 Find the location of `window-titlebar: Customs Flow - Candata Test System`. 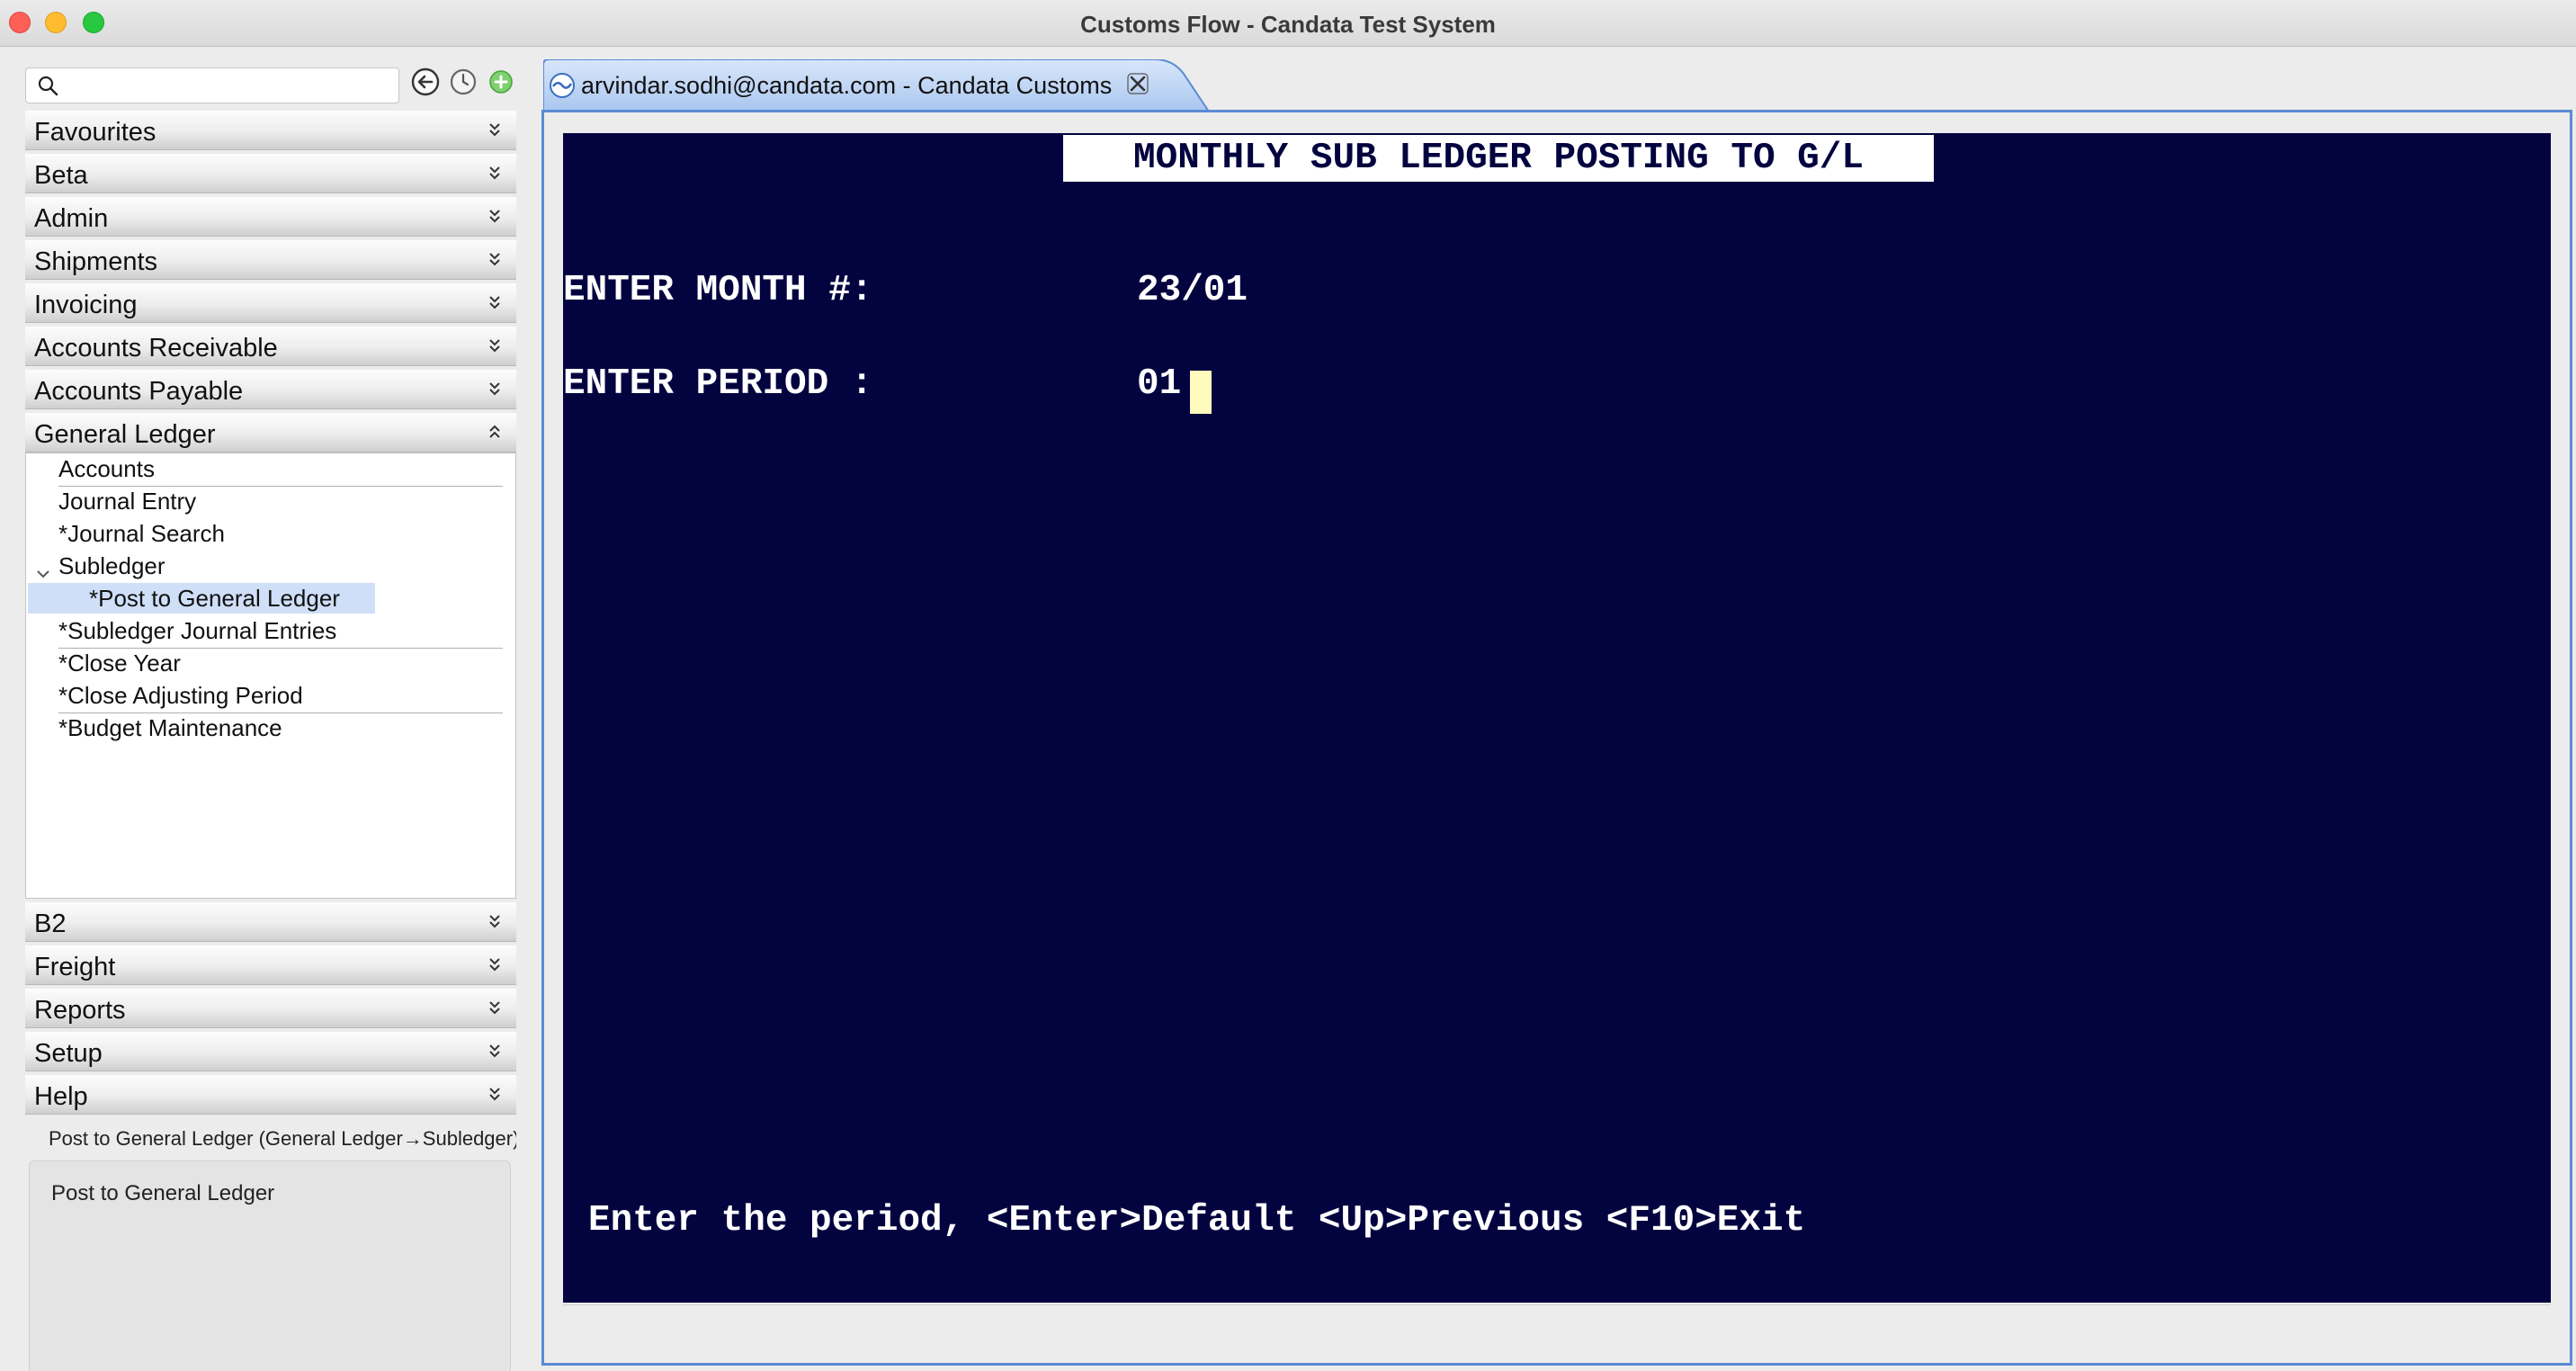

window-titlebar: Customs Flow - Candata Test System is located at coordinates (1288, 23).